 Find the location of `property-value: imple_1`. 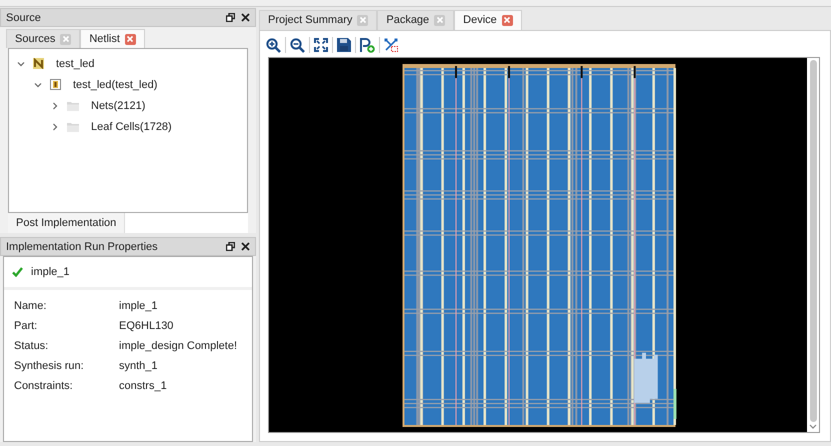

property-value: imple_1 is located at coordinates (138, 306).